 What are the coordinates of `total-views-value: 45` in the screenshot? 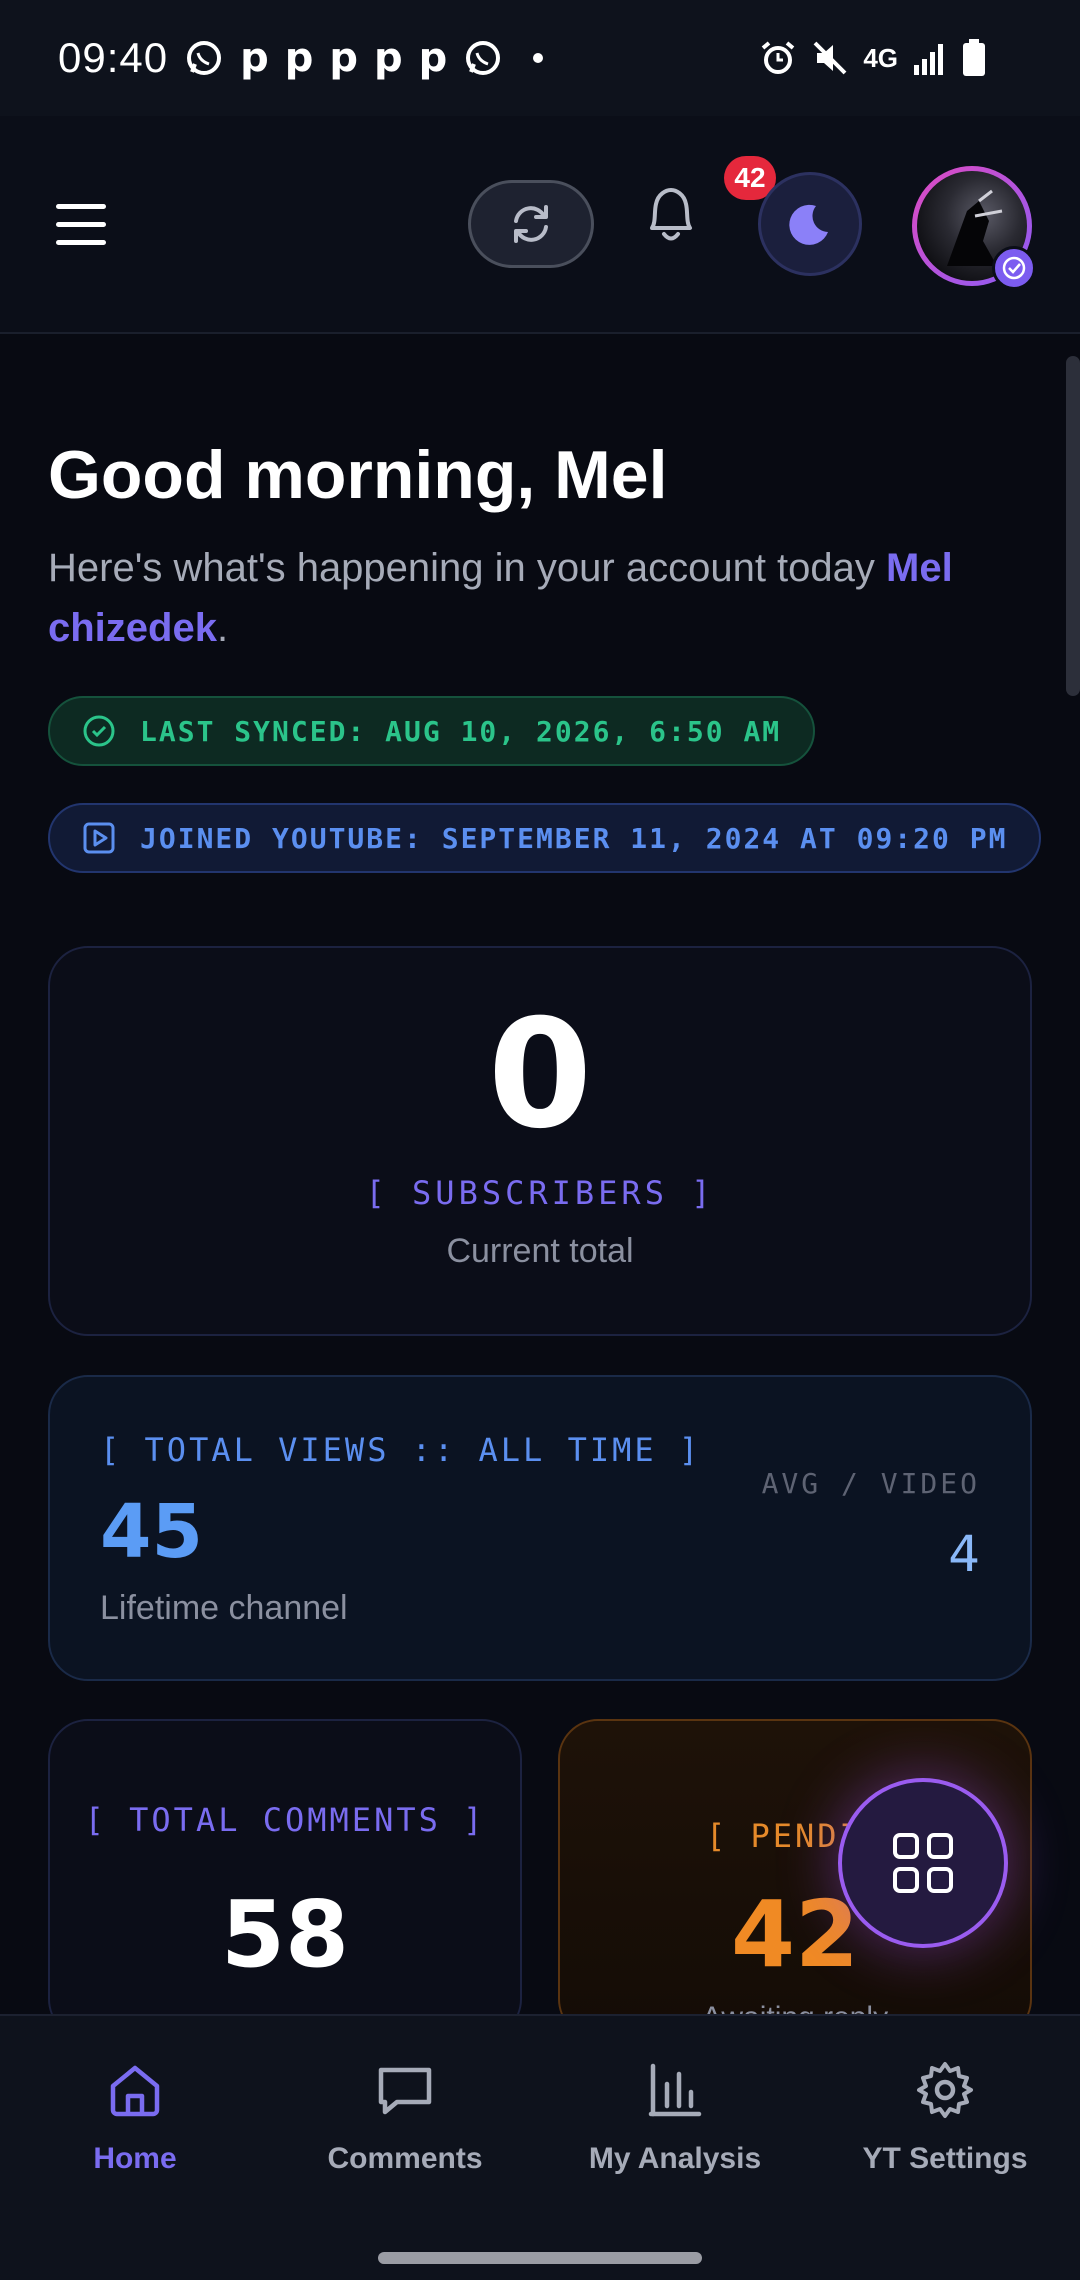 It's located at (151, 1532).